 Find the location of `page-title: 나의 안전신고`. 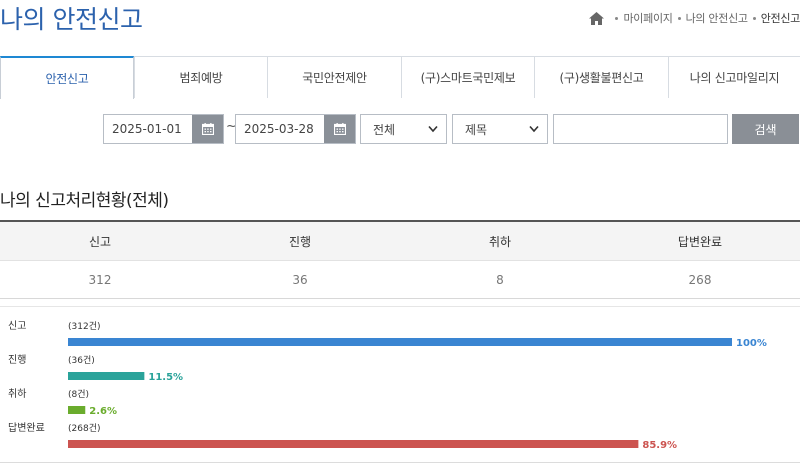

page-title: 나의 안전신고 is located at coordinates (71, 19).